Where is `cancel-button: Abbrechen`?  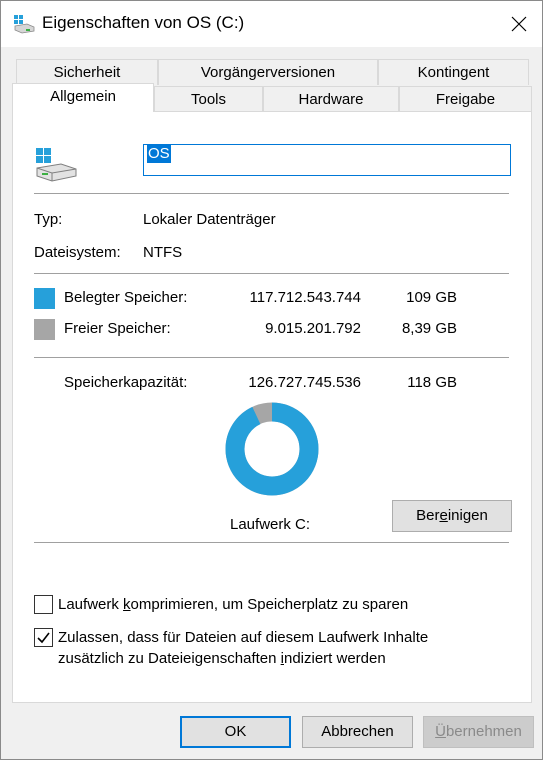 cancel-button: Abbrechen is located at coordinates (357, 732).